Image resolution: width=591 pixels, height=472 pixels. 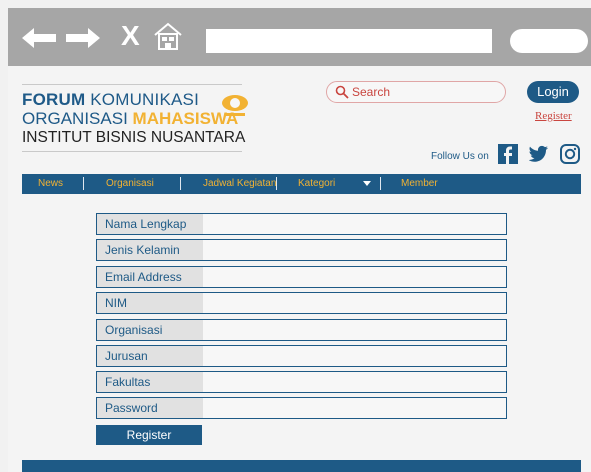 I want to click on jenis-kelamin-field: Jenis Kelamin, so click(x=301, y=250).